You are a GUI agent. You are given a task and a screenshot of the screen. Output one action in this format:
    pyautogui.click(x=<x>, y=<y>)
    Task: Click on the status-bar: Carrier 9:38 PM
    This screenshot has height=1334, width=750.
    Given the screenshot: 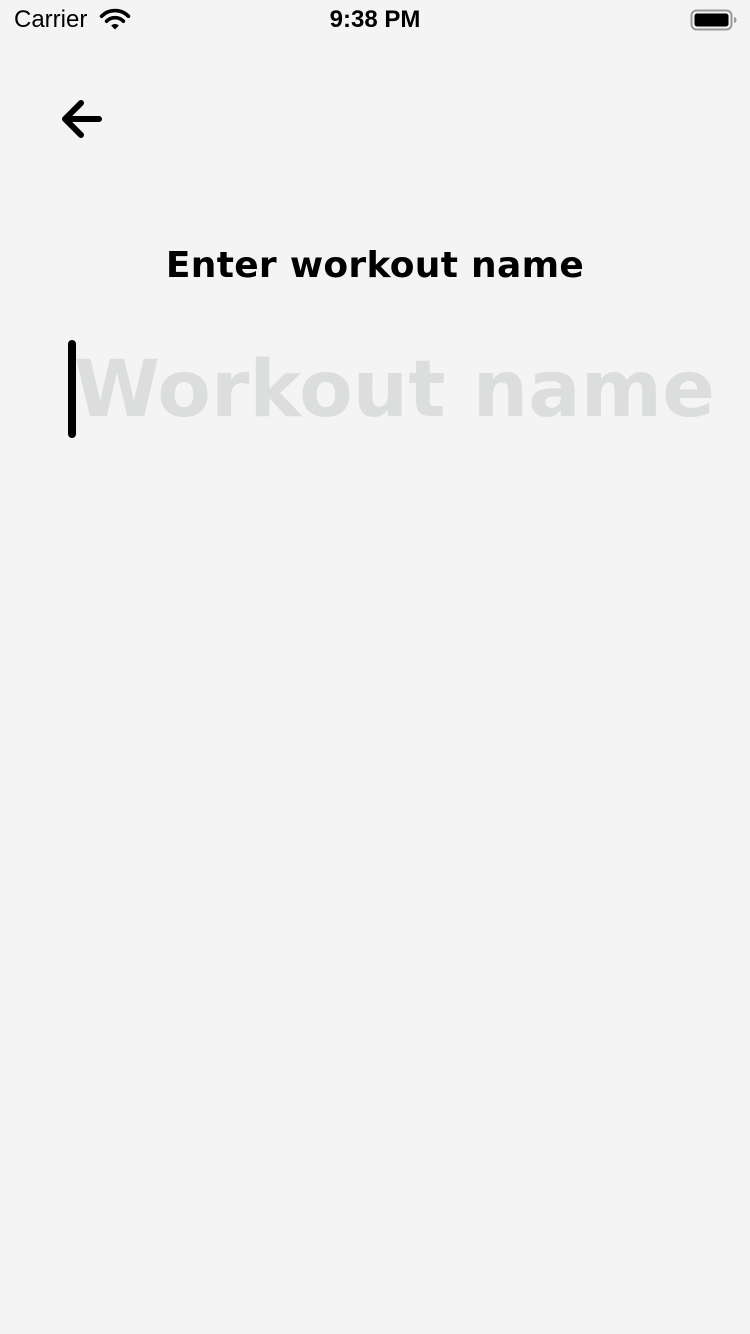 What is the action you would take?
    pyautogui.click(x=375, y=20)
    